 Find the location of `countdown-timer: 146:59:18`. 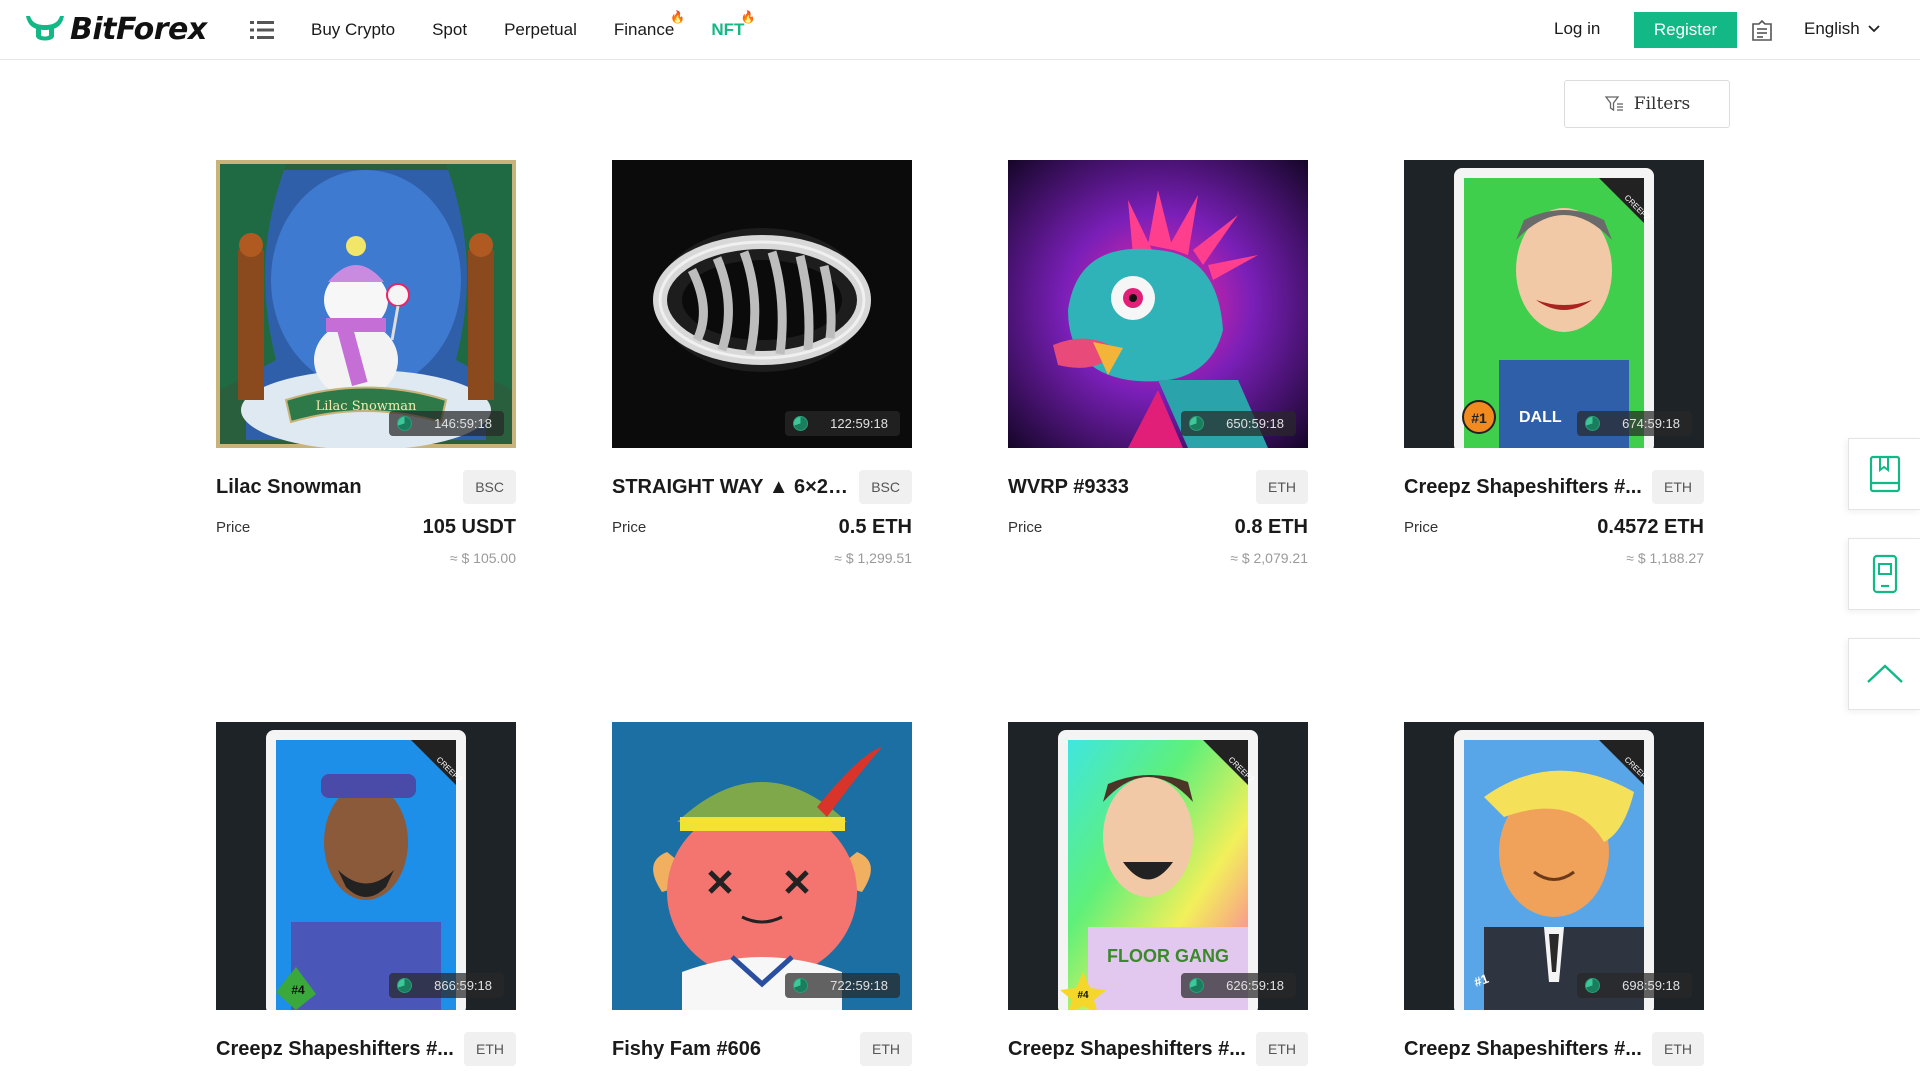

countdown-timer: 146:59:18 is located at coordinates (446, 423).